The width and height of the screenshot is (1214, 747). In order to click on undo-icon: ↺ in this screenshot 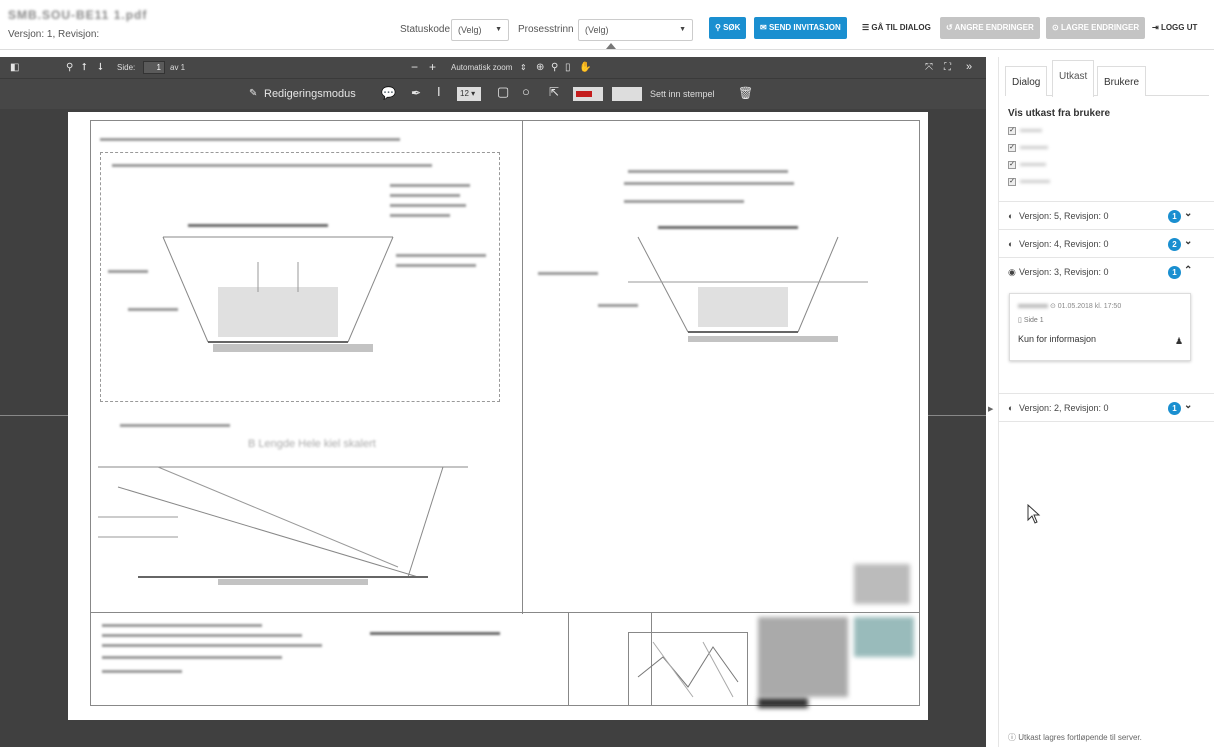, I will do `click(949, 27)`.